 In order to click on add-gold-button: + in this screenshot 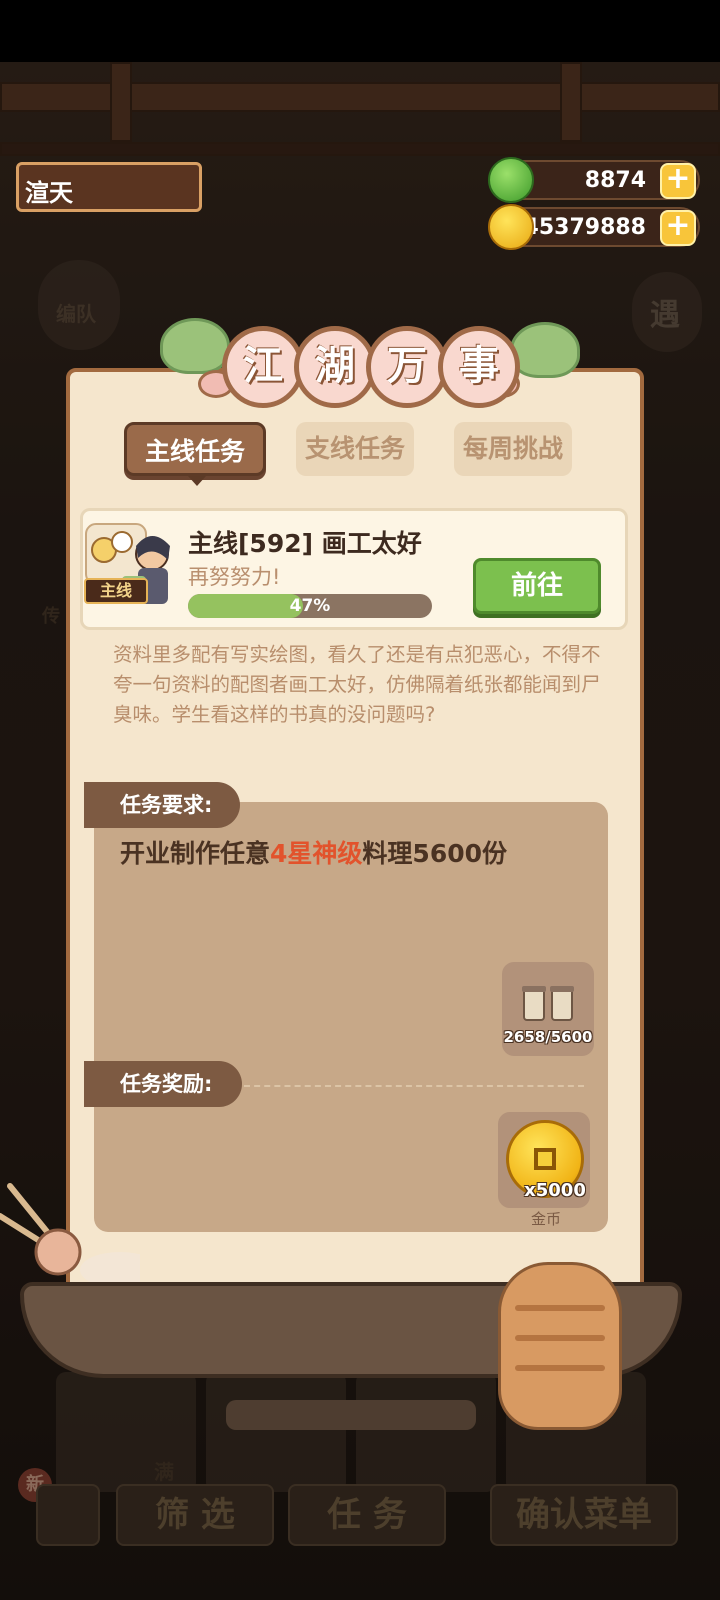, I will do `click(678, 228)`.